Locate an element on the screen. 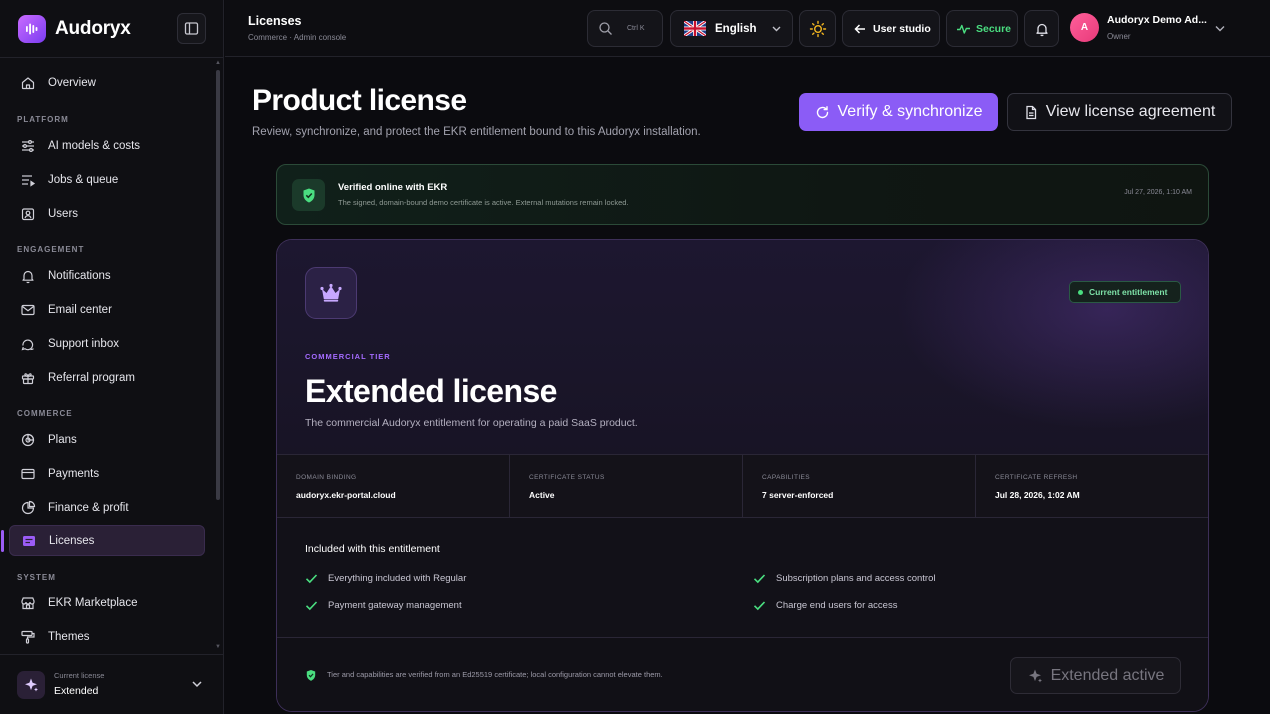 The image size is (1270, 714). language-label: English is located at coordinates (736, 28).